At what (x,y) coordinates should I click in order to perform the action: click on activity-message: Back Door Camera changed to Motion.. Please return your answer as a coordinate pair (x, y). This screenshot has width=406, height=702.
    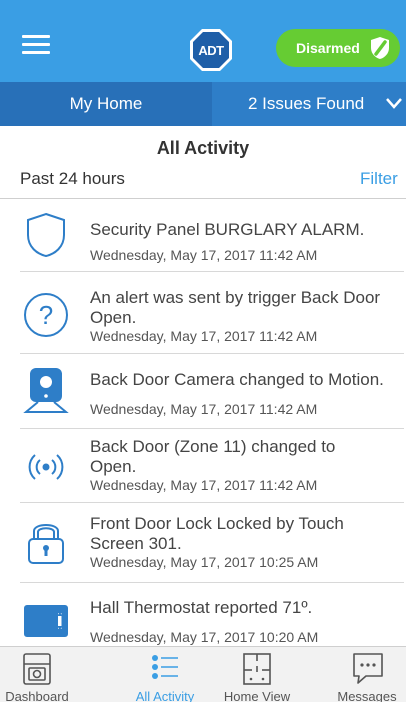
    Looking at the image, I should click on (237, 379).